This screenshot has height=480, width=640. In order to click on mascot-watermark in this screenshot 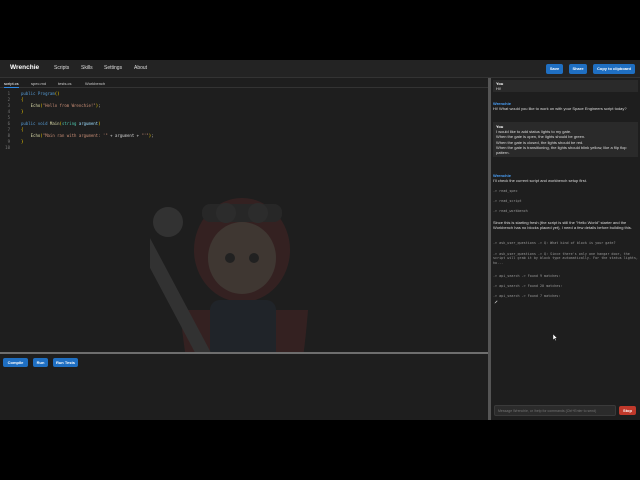, I will do `click(229, 275)`.